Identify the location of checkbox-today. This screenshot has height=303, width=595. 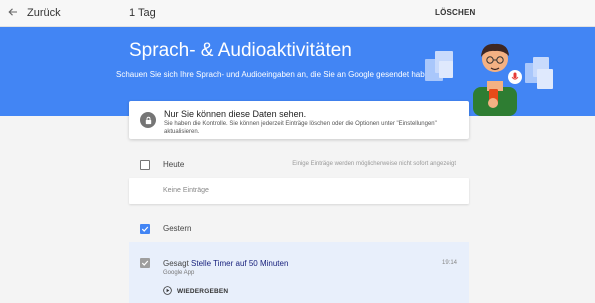
(145, 165).